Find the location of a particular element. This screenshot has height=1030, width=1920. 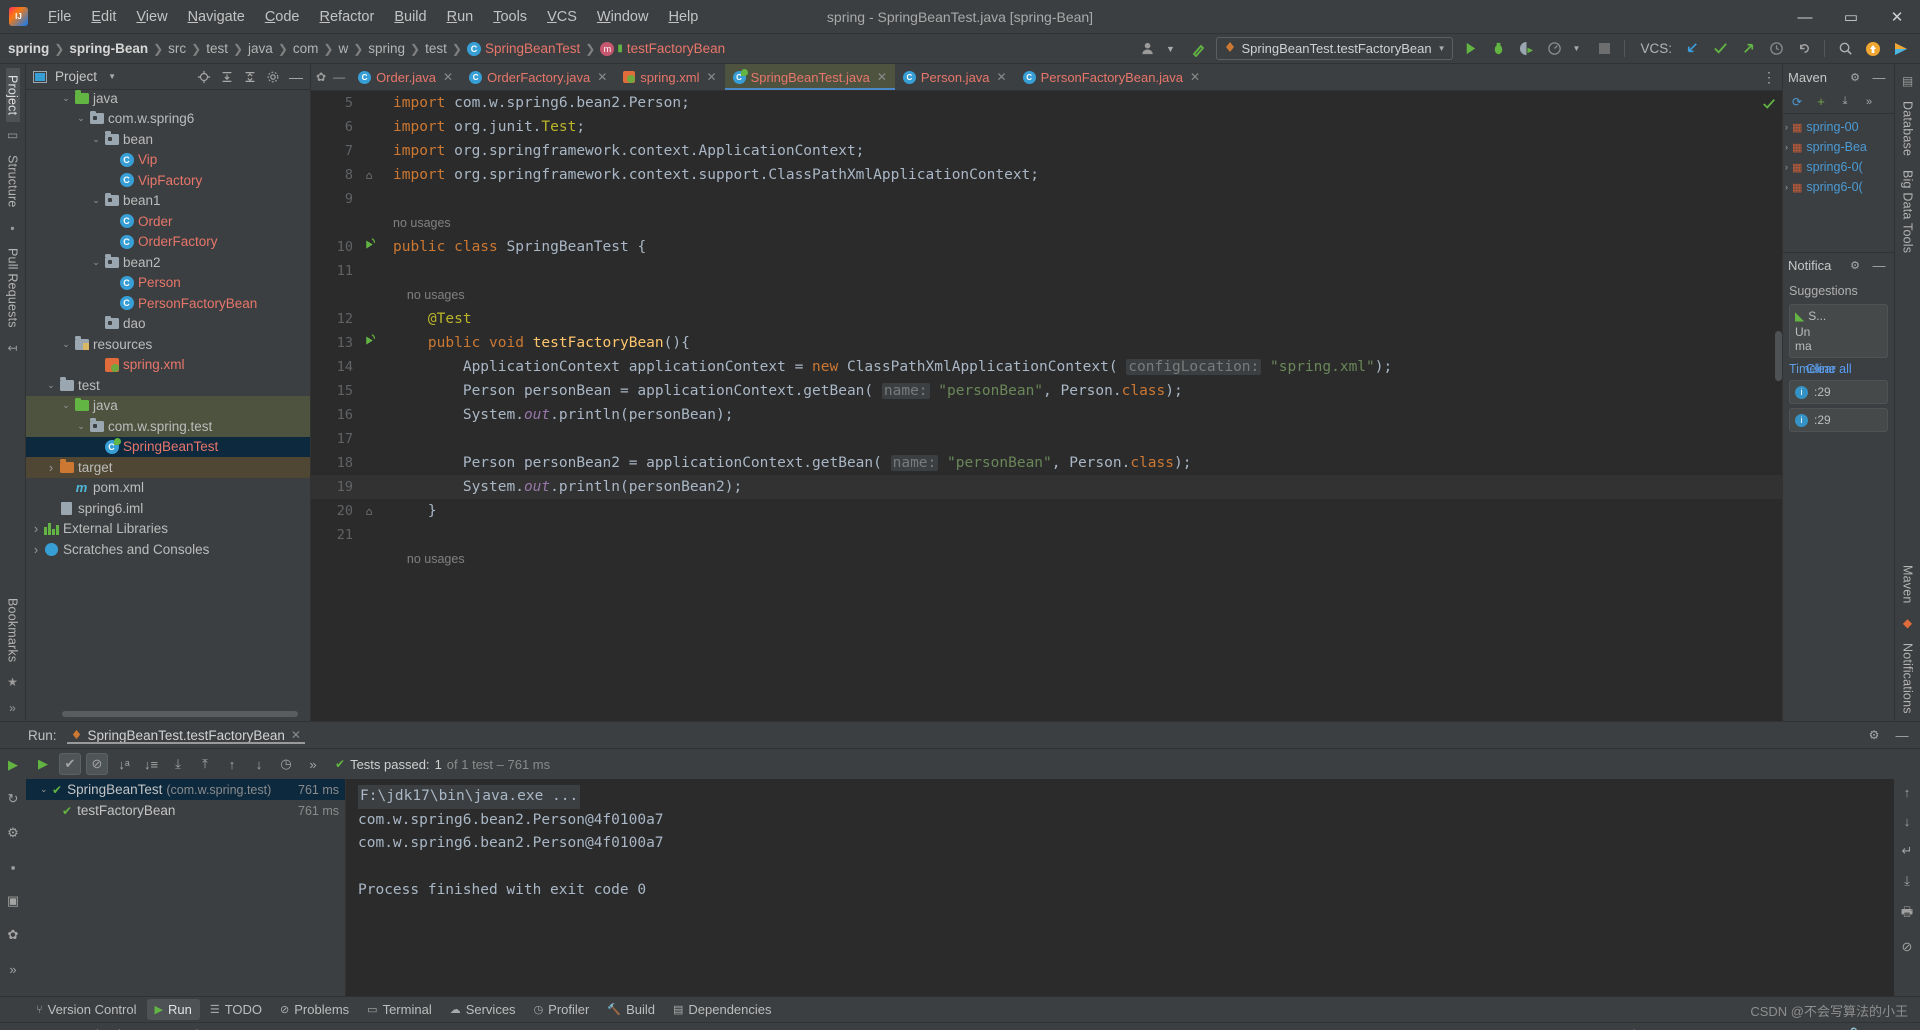

maven-project-item: › ▦ spring6-0( is located at coordinates (1838, 187).